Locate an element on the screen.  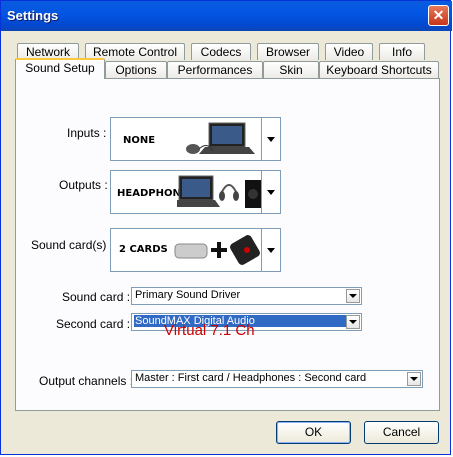
soundcards-select: 2 CARDS is located at coordinates (195, 250).